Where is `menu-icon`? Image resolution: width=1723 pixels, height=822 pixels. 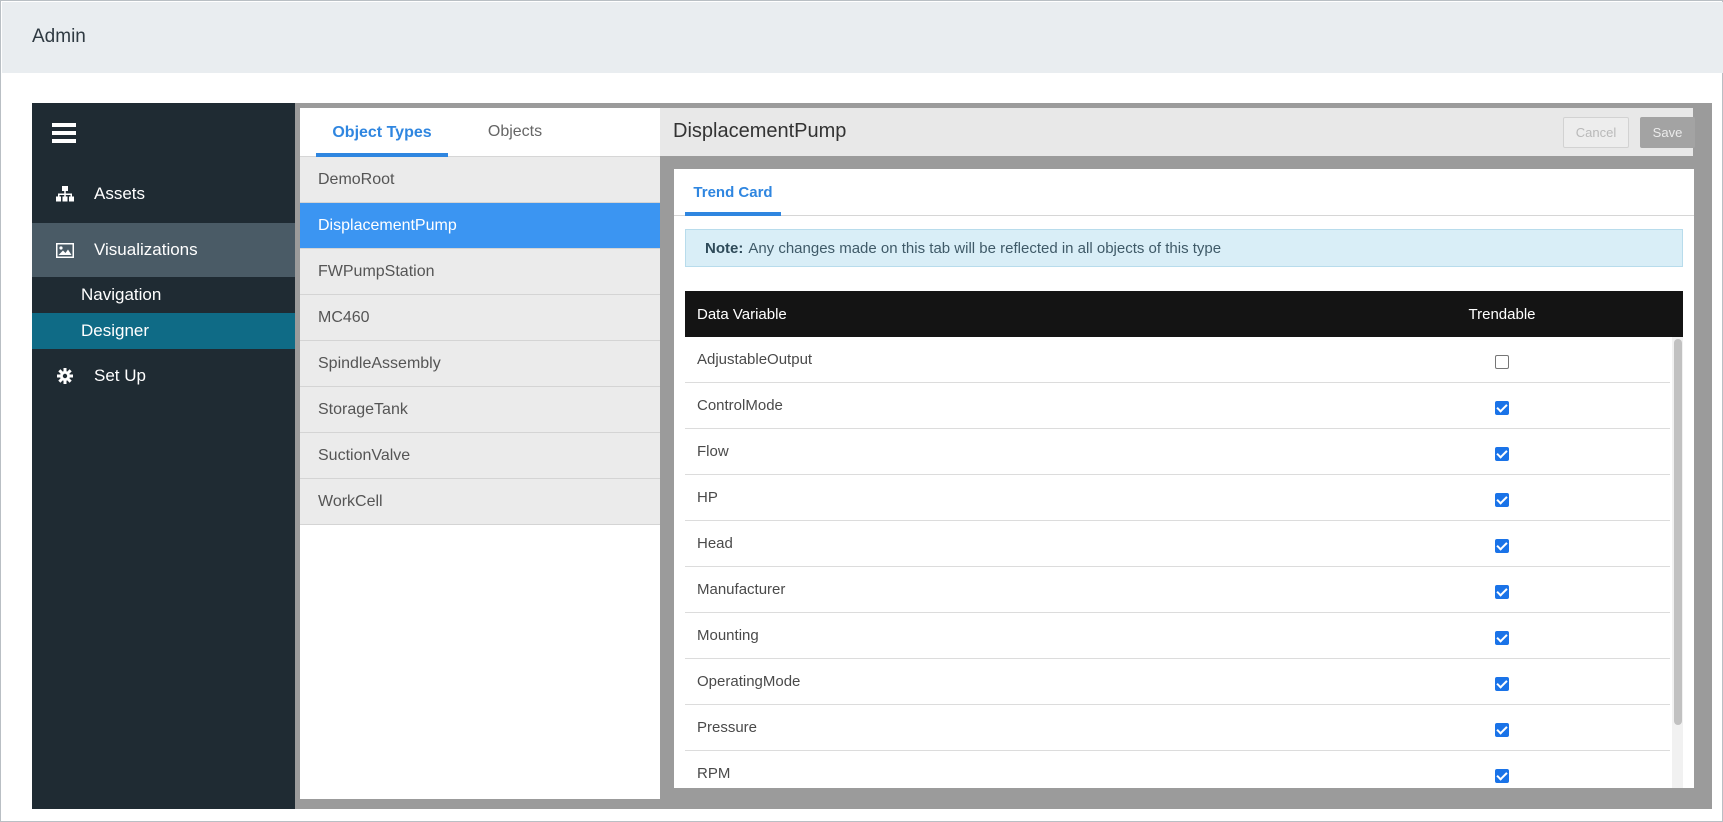 menu-icon is located at coordinates (64, 133).